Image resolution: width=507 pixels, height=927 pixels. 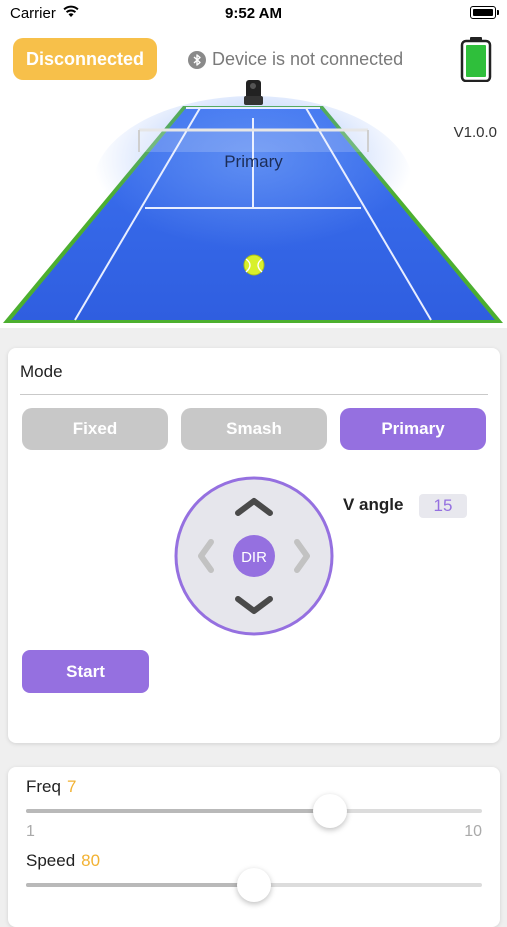 I want to click on freq-value: 7, so click(x=71, y=786).